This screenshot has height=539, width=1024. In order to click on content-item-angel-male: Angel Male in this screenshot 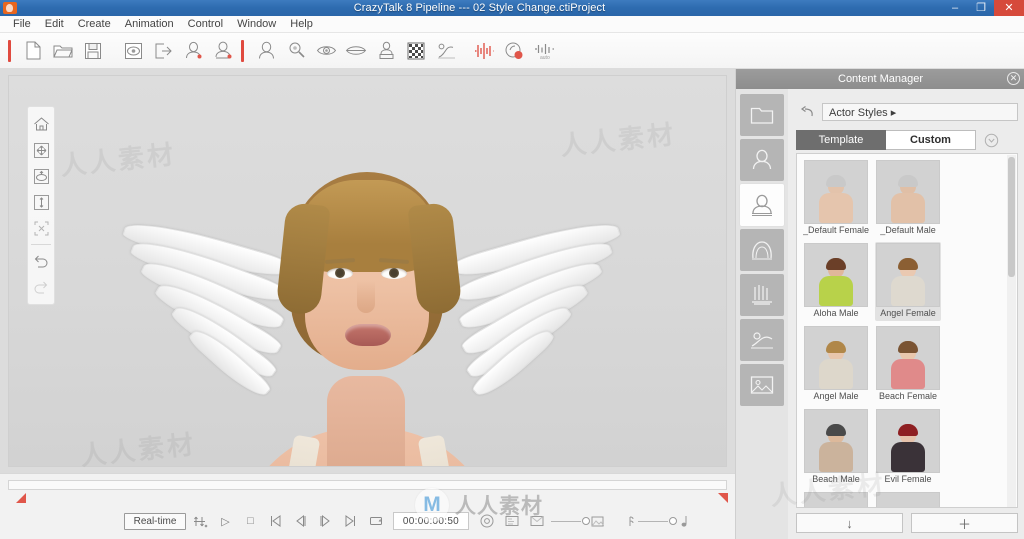, I will do `click(836, 364)`.